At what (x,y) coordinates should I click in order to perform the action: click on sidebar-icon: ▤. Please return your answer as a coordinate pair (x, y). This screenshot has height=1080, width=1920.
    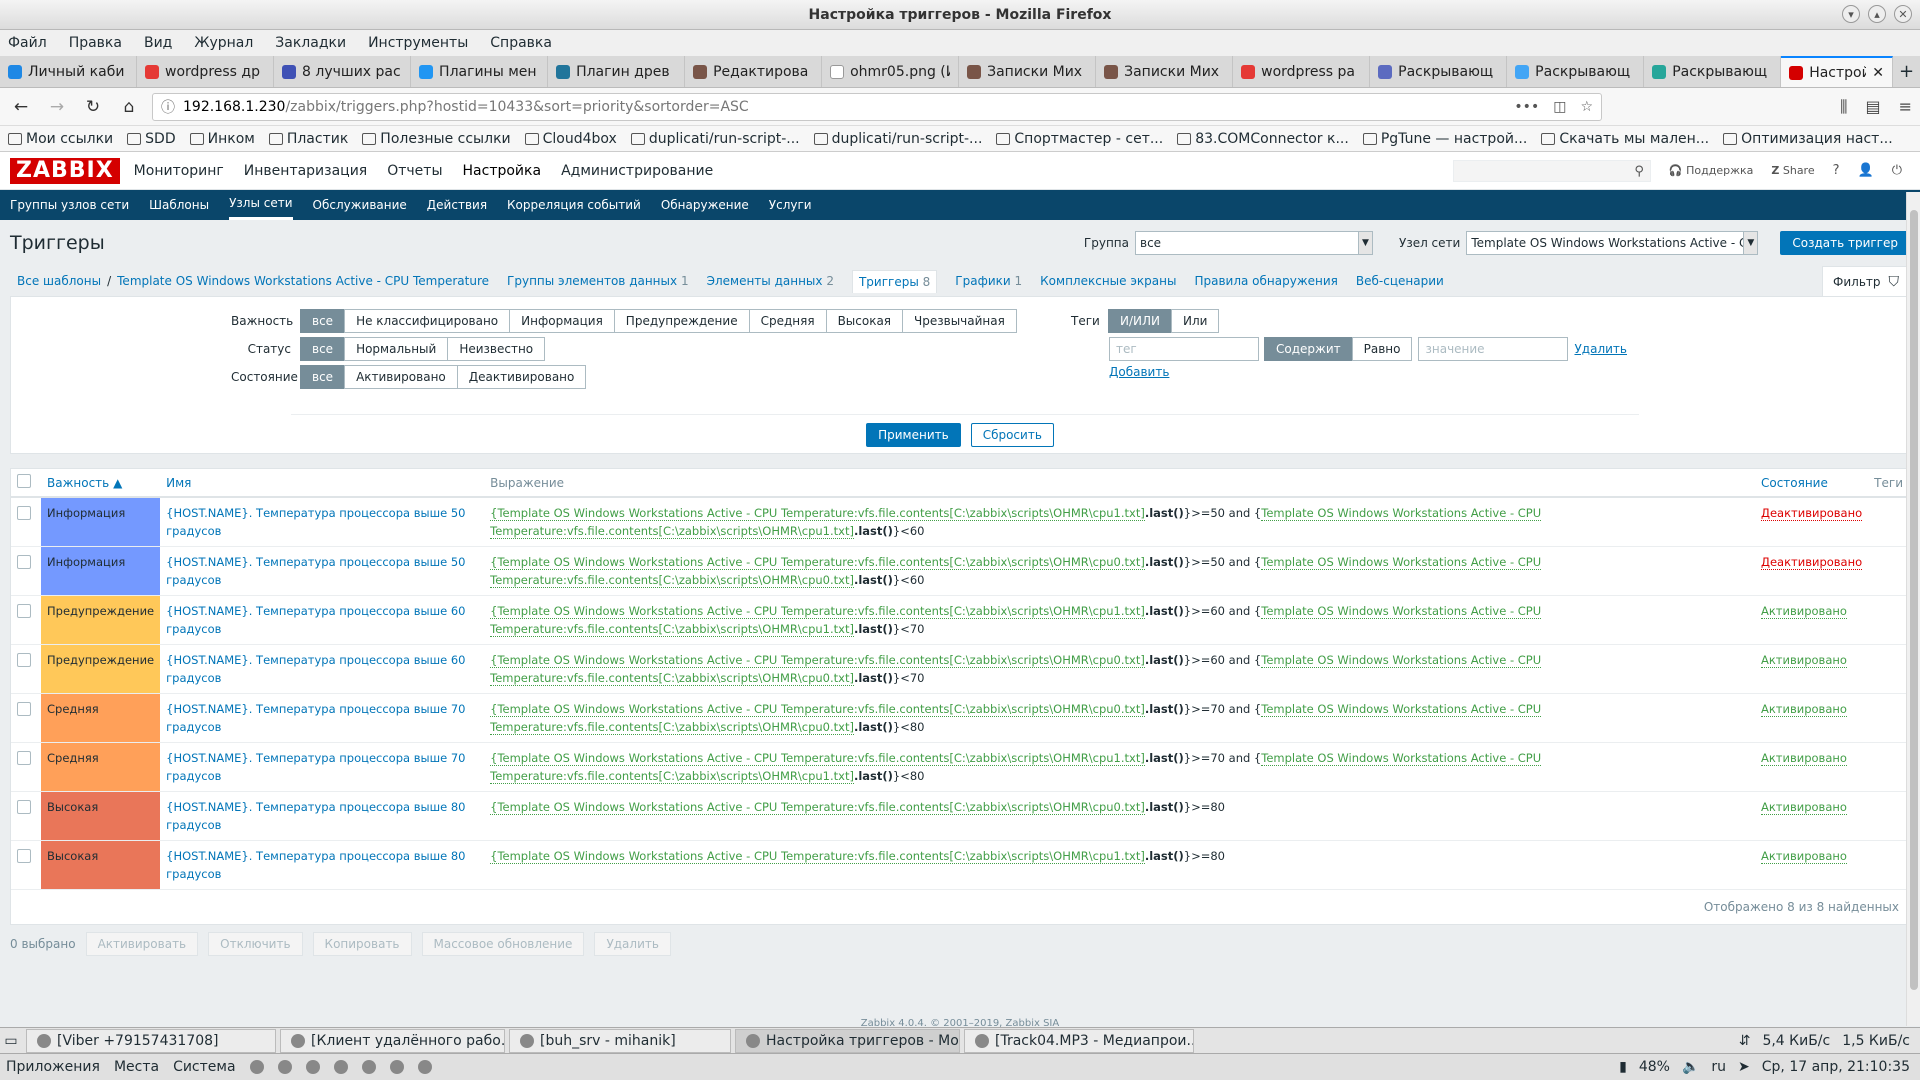
    Looking at the image, I should click on (1872, 107).